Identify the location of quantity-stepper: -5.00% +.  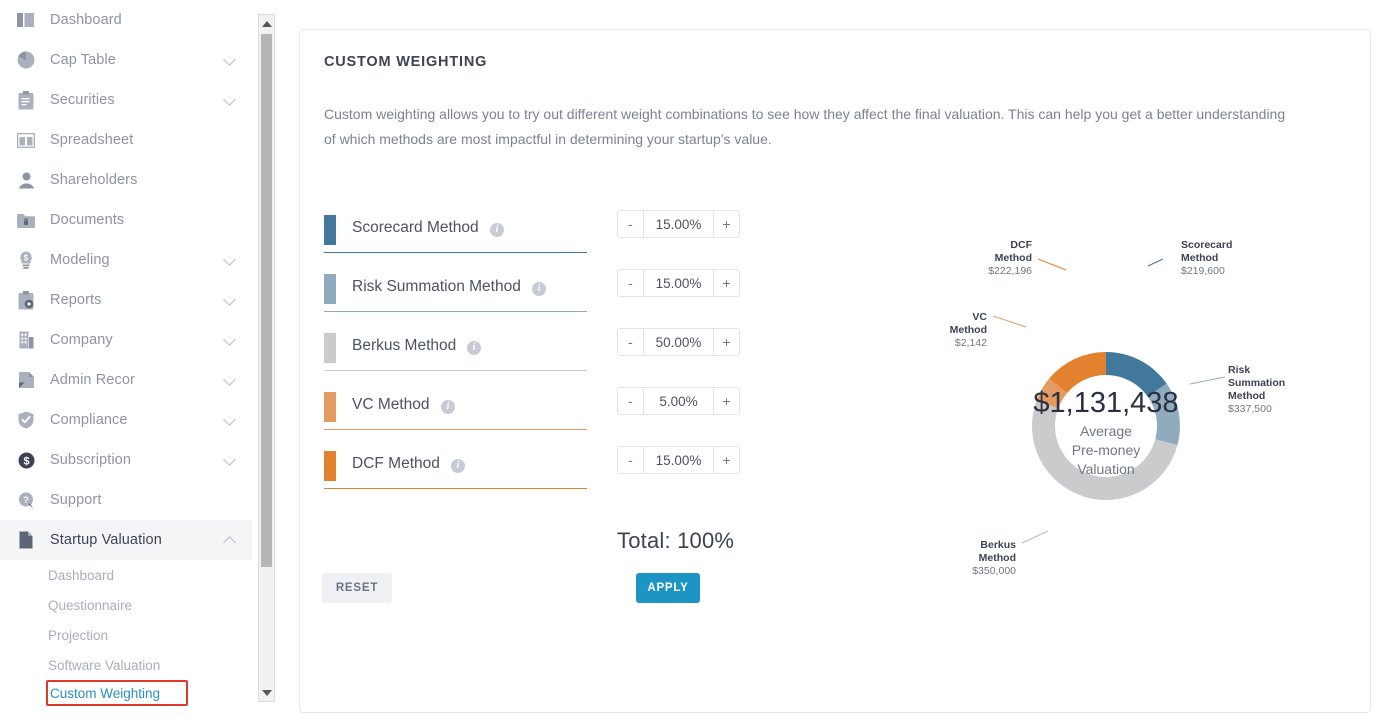
(678, 401).